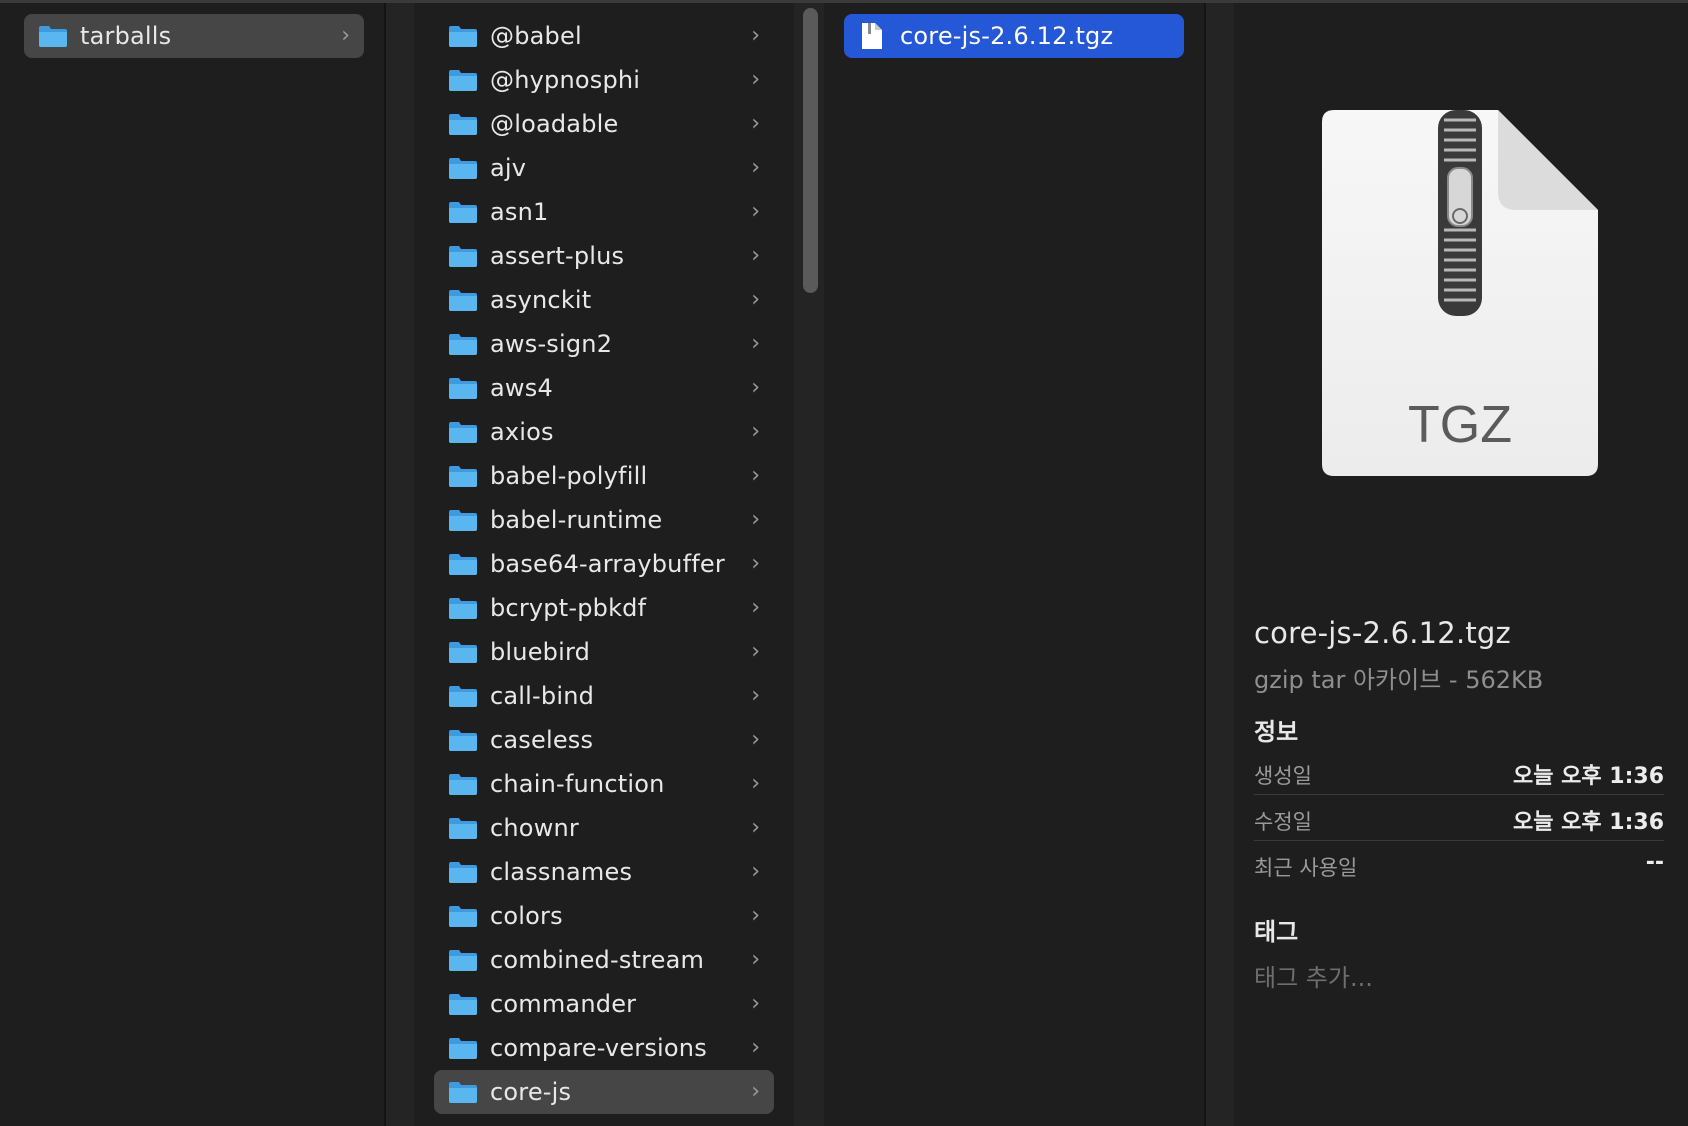 Image resolution: width=1688 pixels, height=1126 pixels. I want to click on item-label: base64-arraybuffer, so click(607, 564).